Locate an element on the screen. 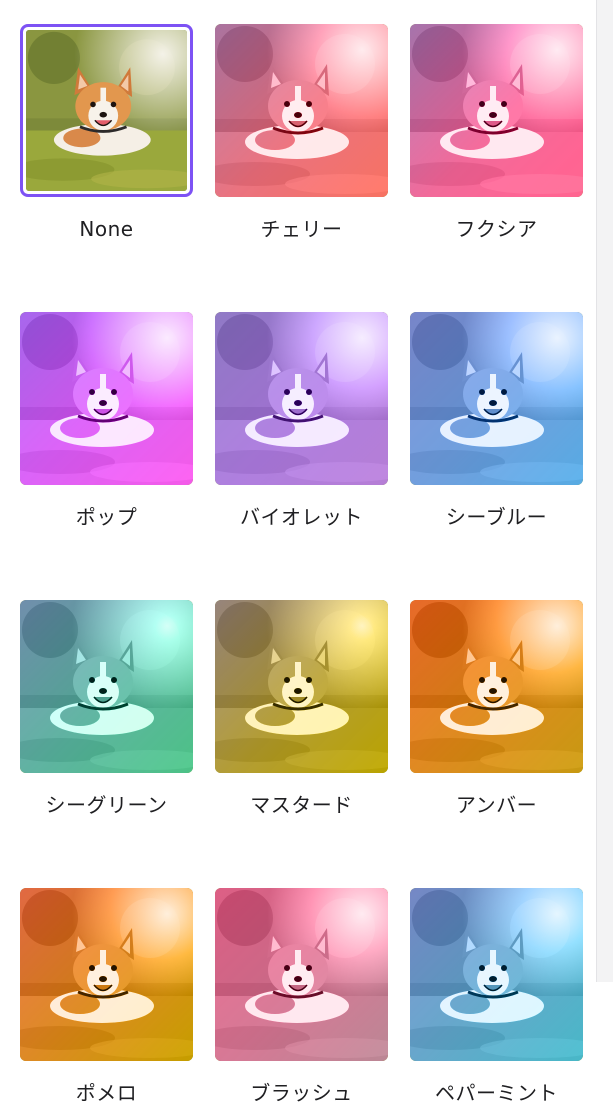 Image resolution: width=613 pixels, height=1106 pixels. filter-option-fuchsia: フクシア is located at coordinates (496, 133).